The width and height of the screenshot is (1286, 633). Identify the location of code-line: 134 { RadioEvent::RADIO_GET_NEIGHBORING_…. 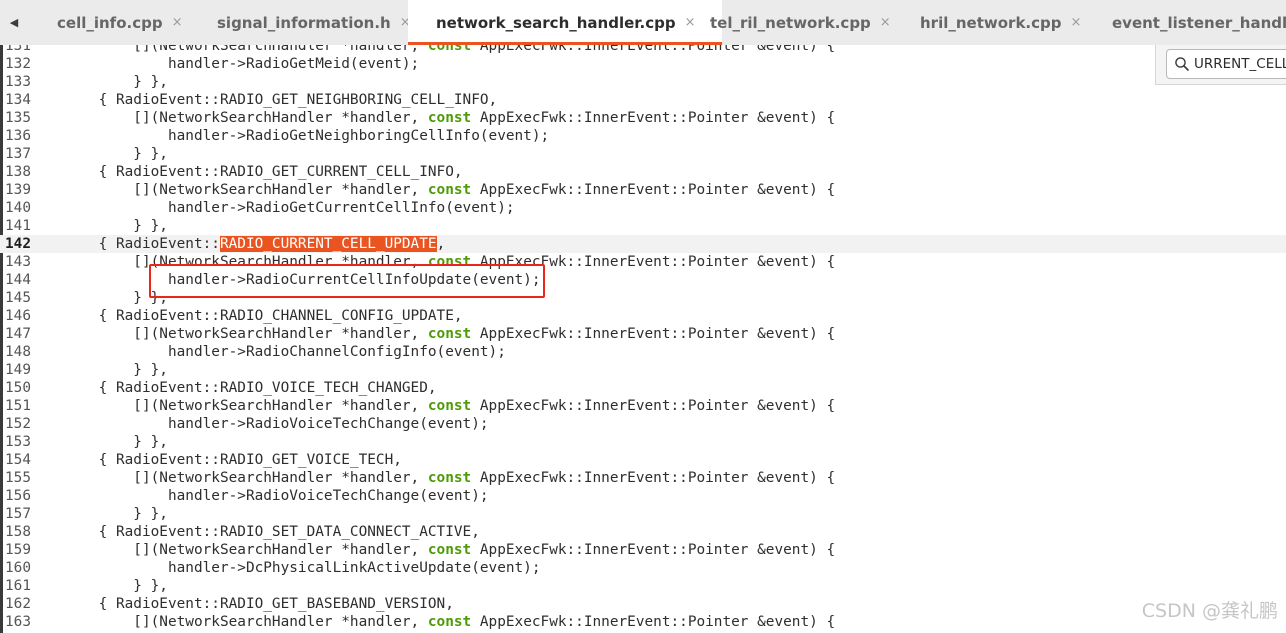
(643, 100).